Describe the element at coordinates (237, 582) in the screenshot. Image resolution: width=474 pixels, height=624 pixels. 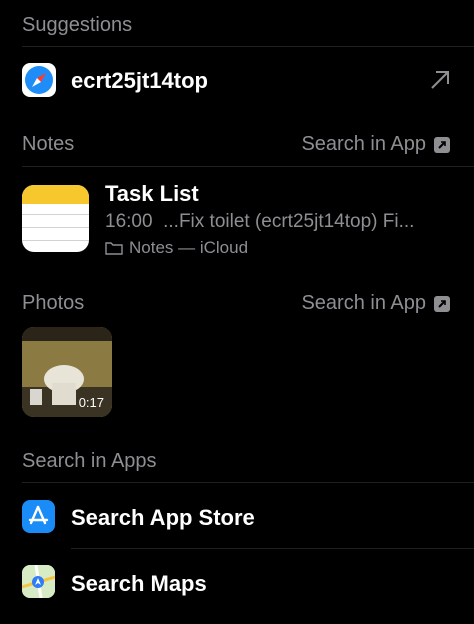
I see `search-maps-row: Search Maps` at that location.